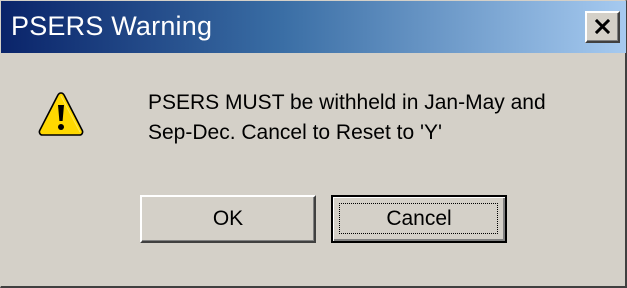 Image resolution: width=627 pixels, height=288 pixels. Describe the element at coordinates (112, 26) in the screenshot. I see `dialog-title: PSERS Warning` at that location.